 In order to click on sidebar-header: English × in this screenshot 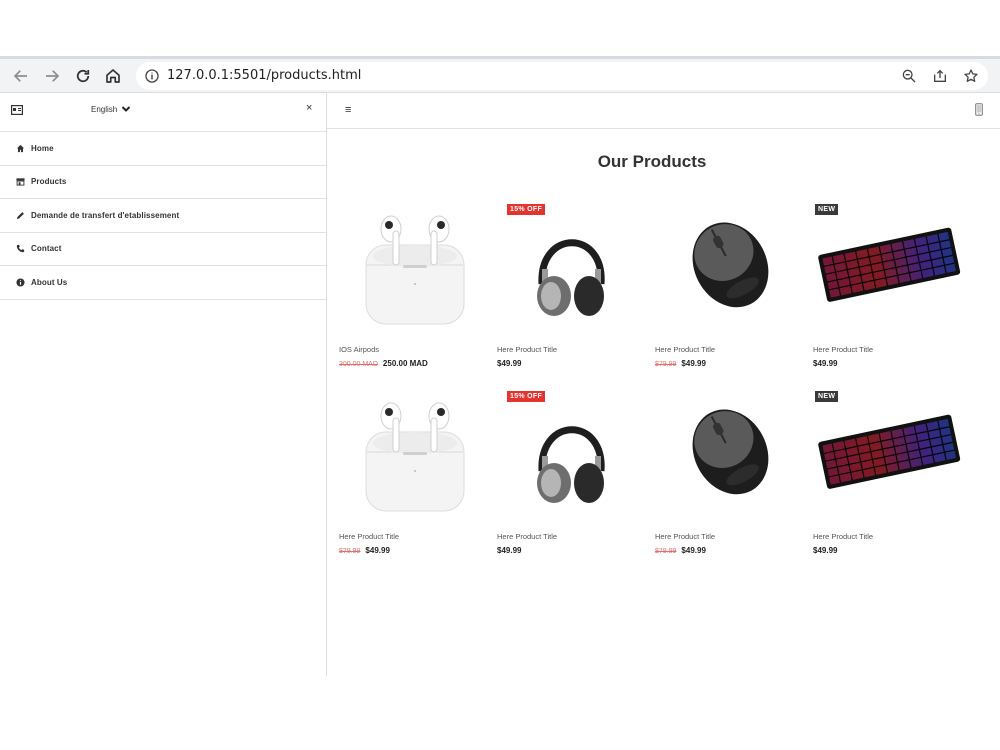, I will do `click(163, 113)`.